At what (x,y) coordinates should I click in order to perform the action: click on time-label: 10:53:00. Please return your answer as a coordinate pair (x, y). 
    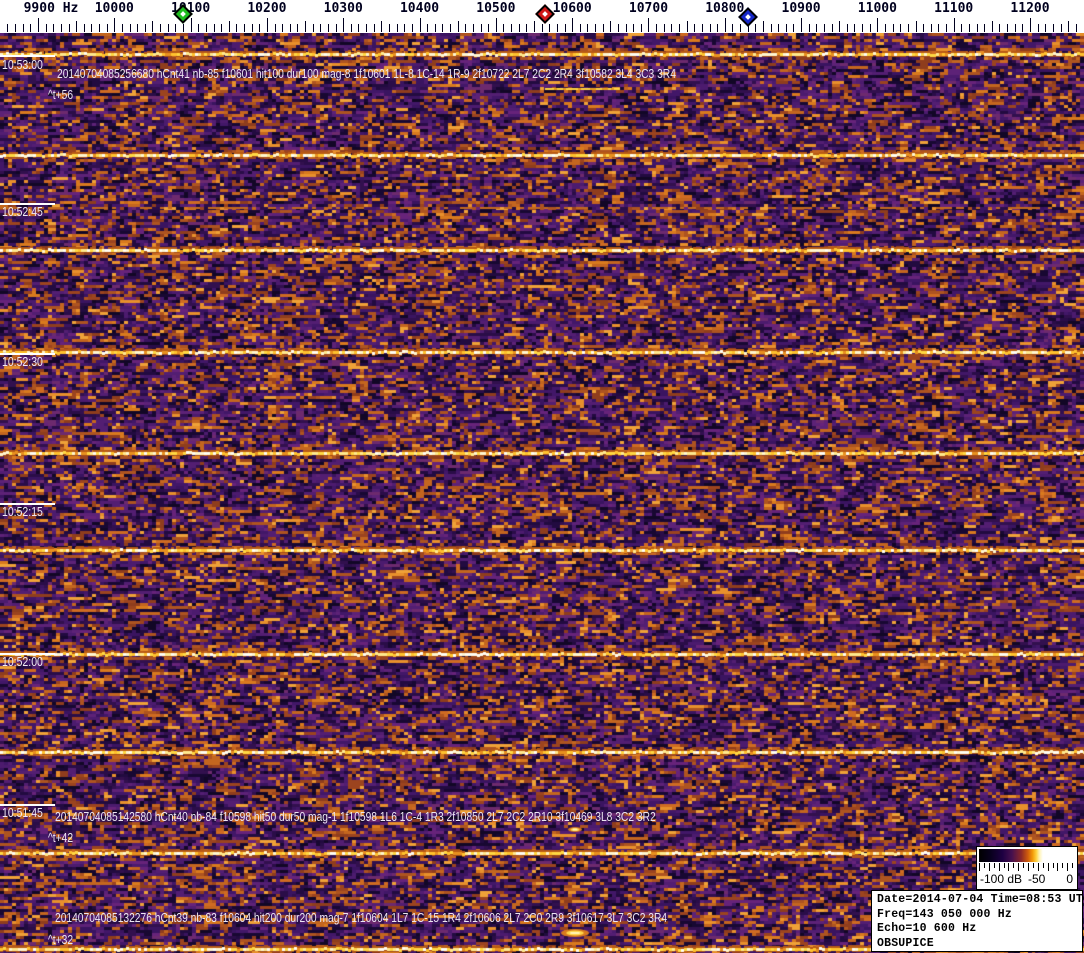
    Looking at the image, I should click on (22, 65).